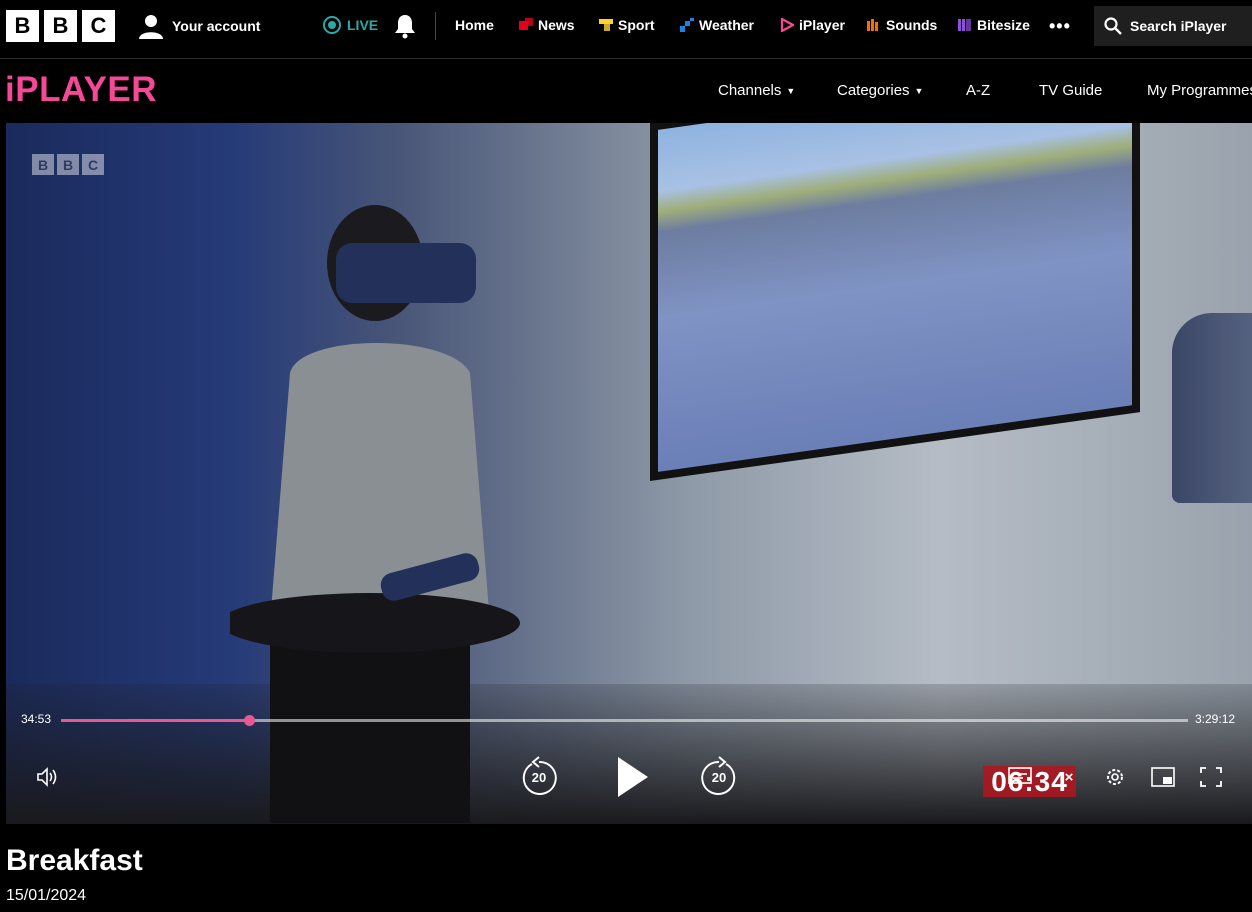 The image size is (1252, 912). I want to click on skip-forward-seconds: 20, so click(719, 777).